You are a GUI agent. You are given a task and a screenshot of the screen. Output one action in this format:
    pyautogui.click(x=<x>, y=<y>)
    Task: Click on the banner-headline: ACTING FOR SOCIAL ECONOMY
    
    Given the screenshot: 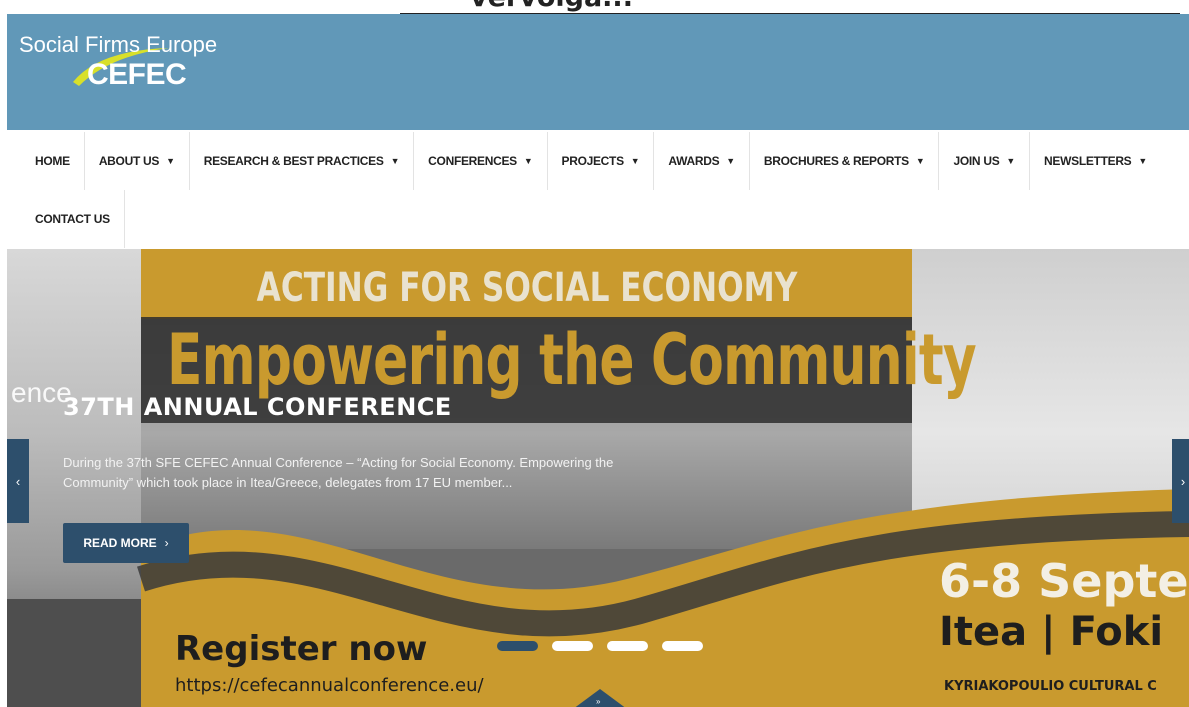 What is the action you would take?
    pyautogui.click(x=527, y=288)
    